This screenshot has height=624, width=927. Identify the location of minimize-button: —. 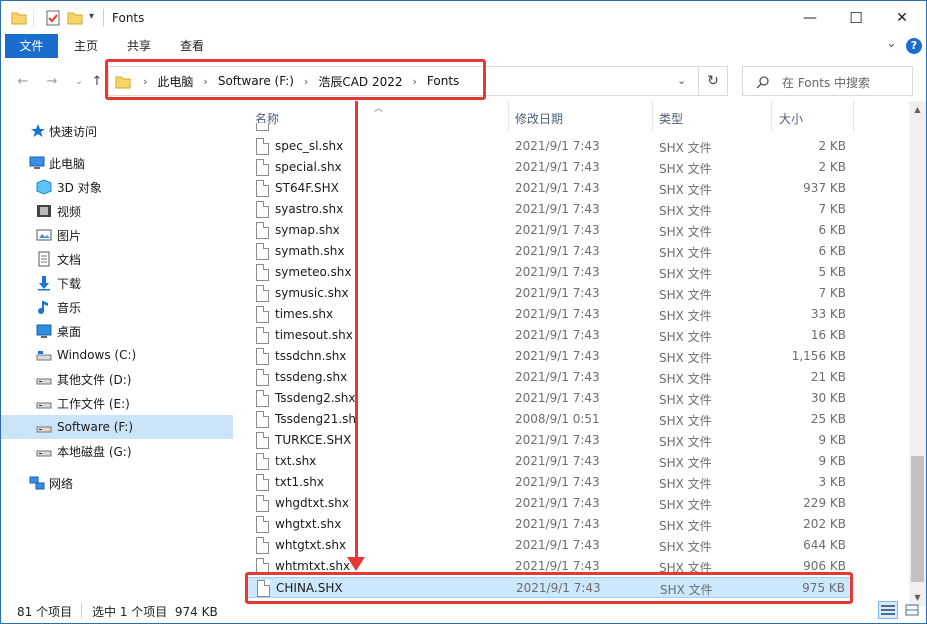
(810, 17).